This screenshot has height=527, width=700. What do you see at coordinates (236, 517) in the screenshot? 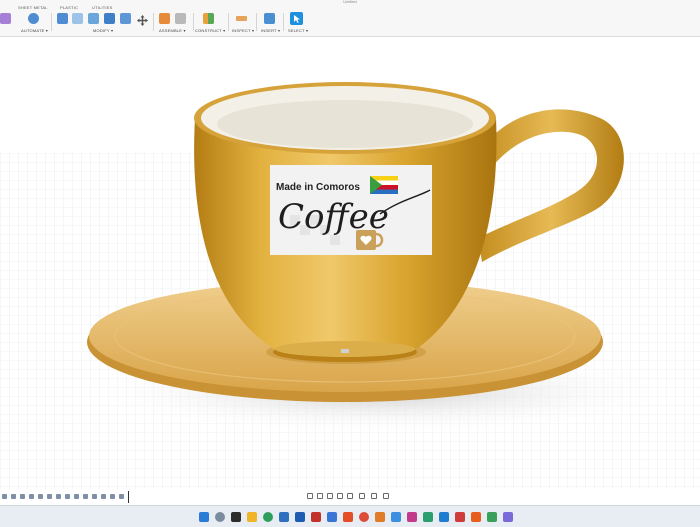
I see `task-view-icon` at bounding box center [236, 517].